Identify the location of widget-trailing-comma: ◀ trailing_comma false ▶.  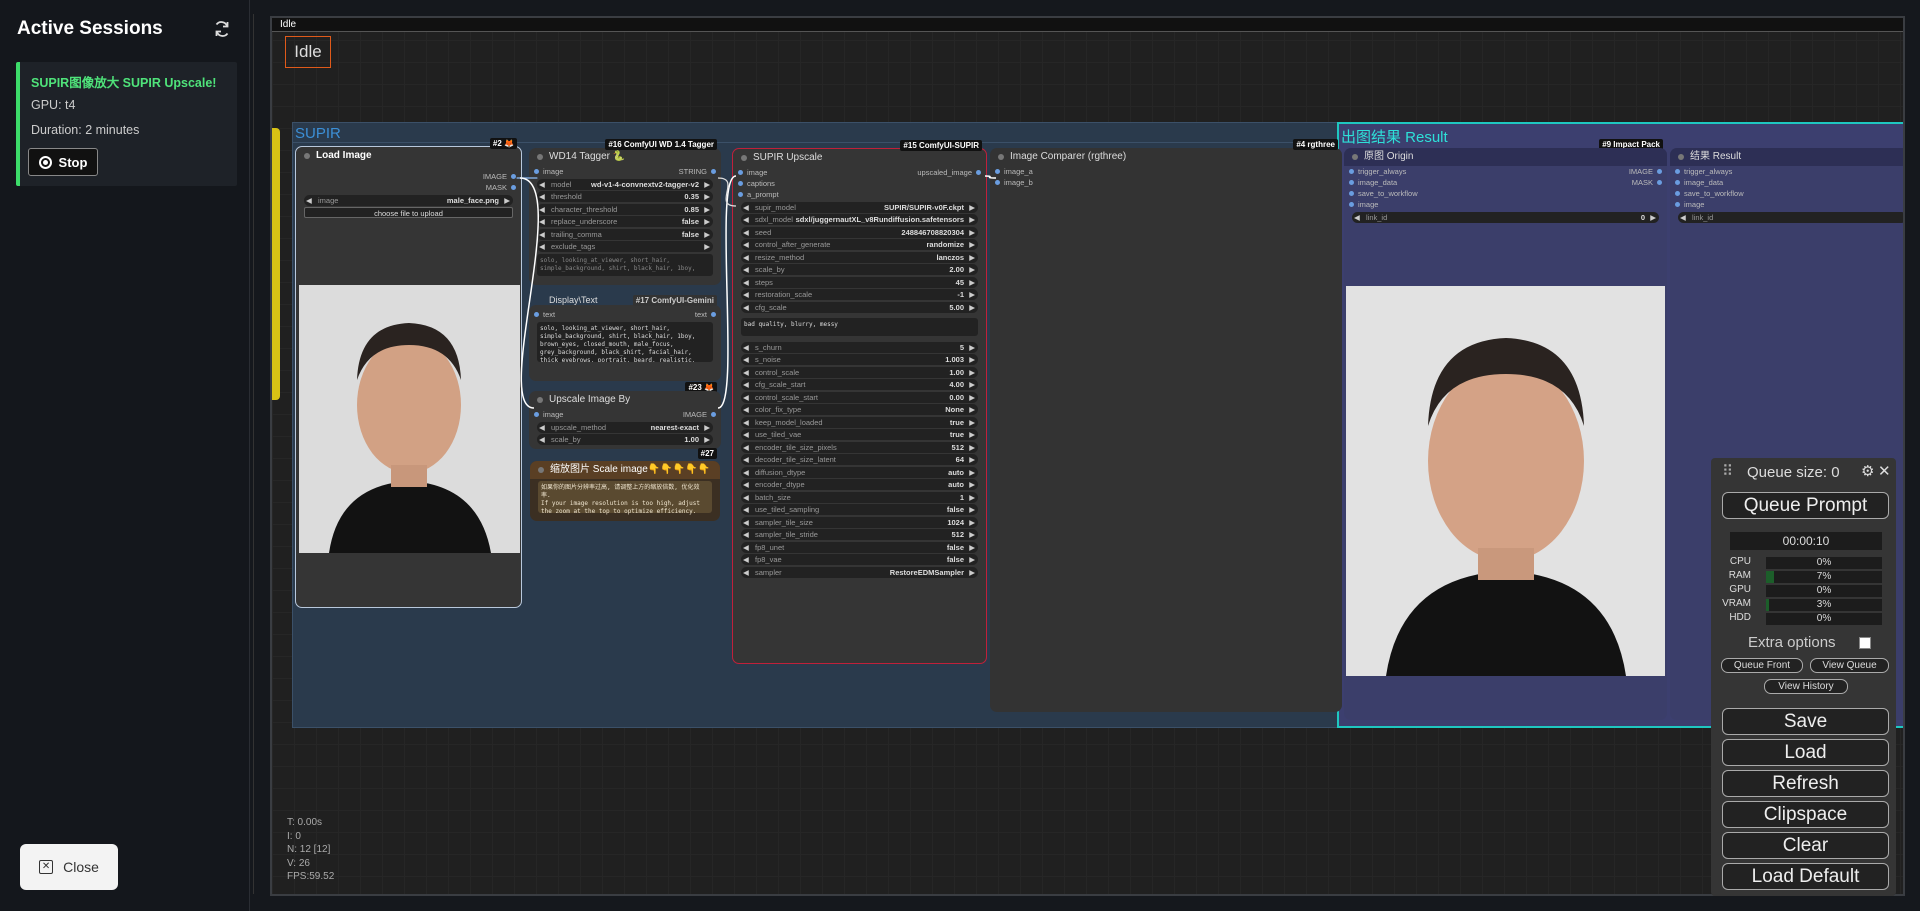
(625, 234).